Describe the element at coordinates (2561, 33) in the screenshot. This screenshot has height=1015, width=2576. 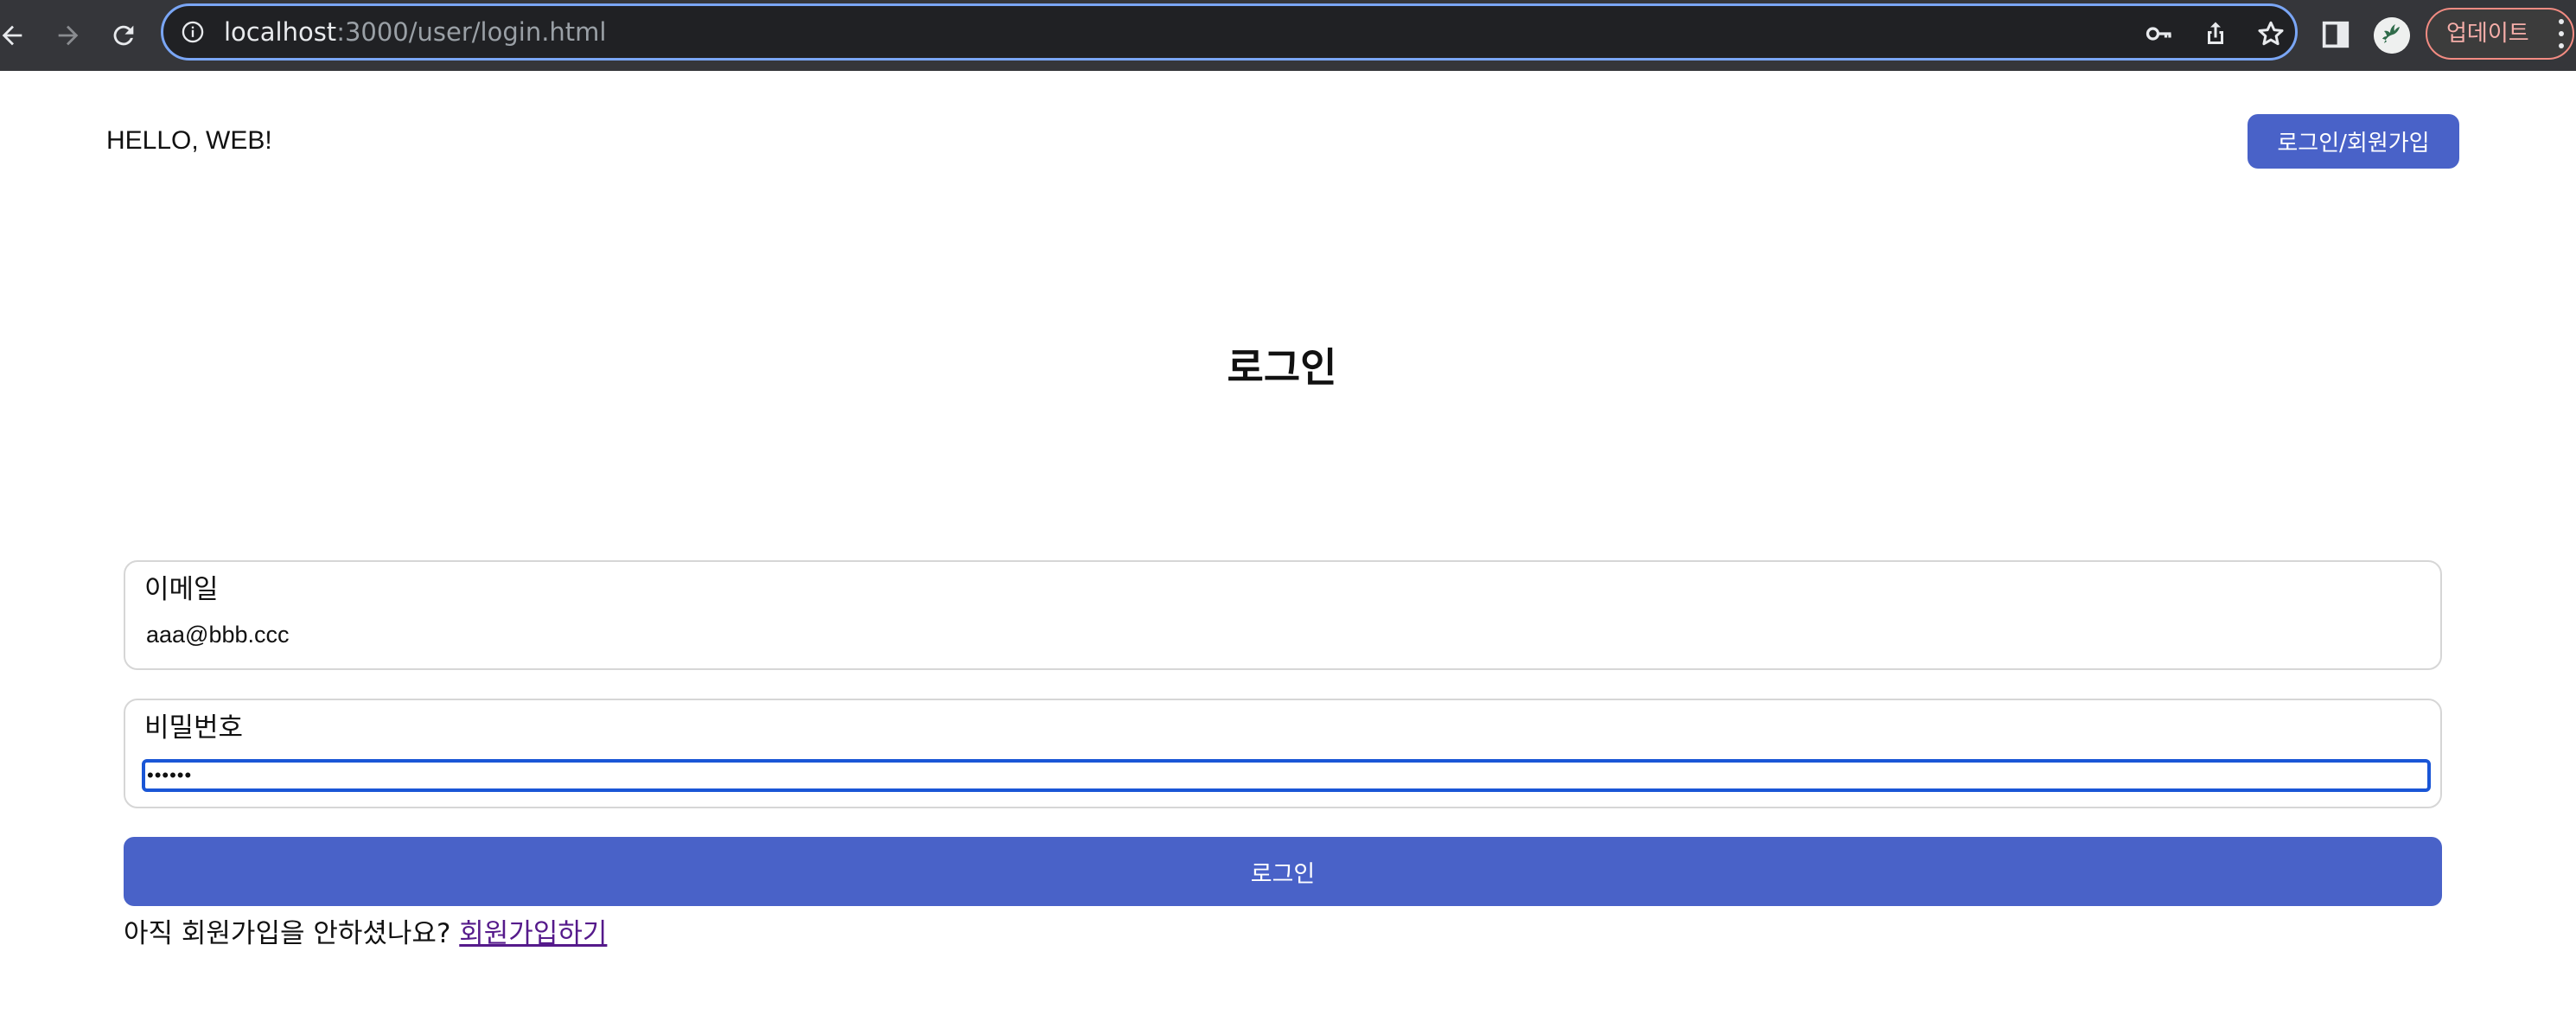
I see `kebab-menu-icon` at that location.